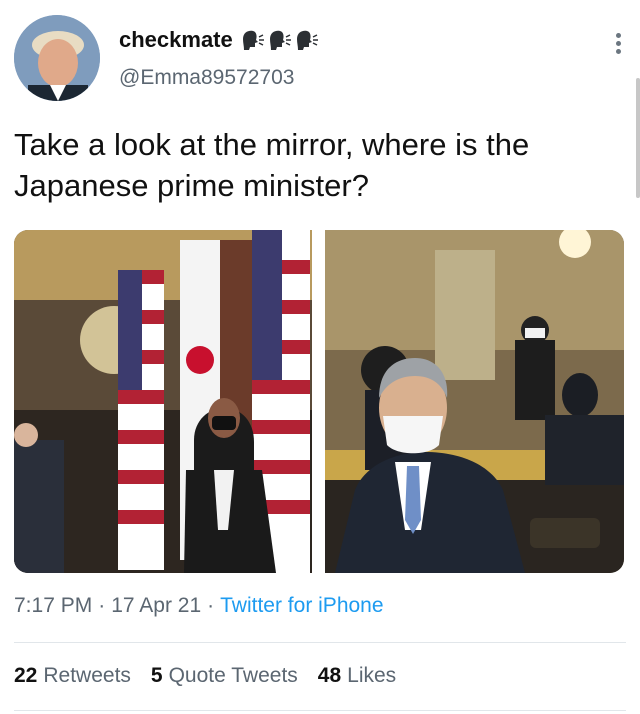 The height and width of the screenshot is (714, 640). Describe the element at coordinates (156, 606) in the screenshot. I see `tweet-date: 17 Apr 21` at that location.